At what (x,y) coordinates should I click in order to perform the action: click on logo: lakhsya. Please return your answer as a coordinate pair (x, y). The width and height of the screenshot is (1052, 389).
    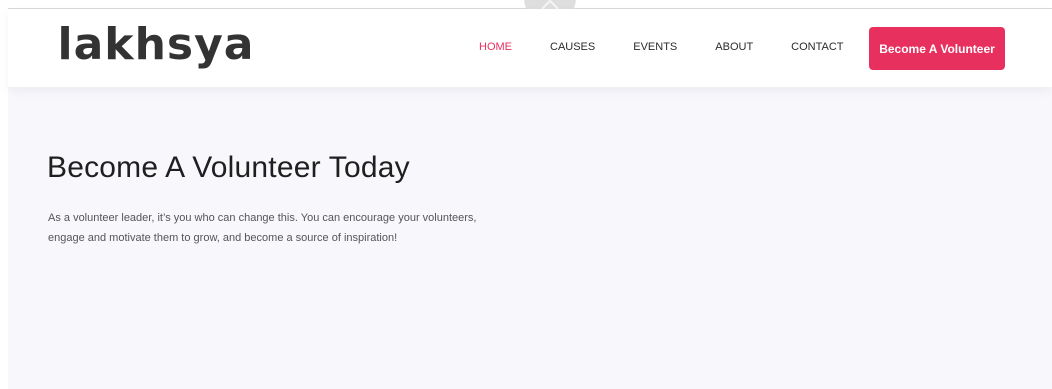
    Looking at the image, I should click on (156, 47).